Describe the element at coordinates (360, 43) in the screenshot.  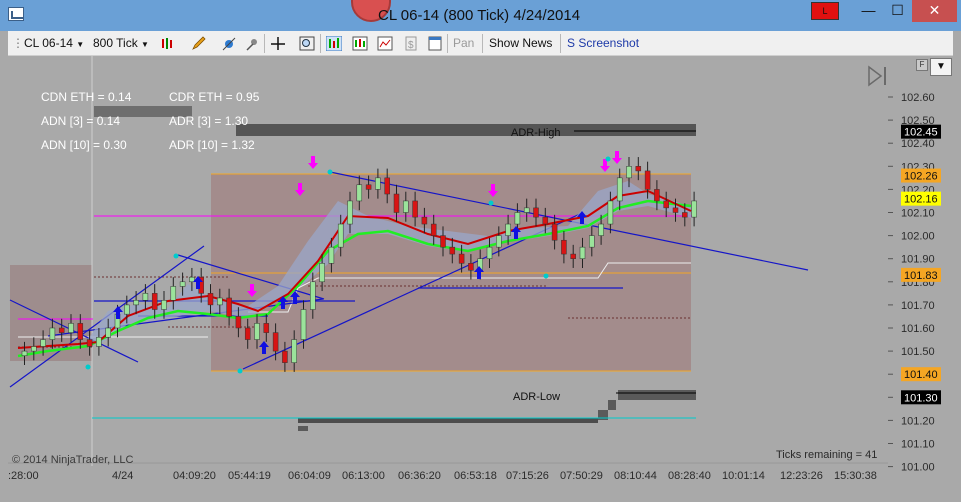
I see `strategies-icon` at that location.